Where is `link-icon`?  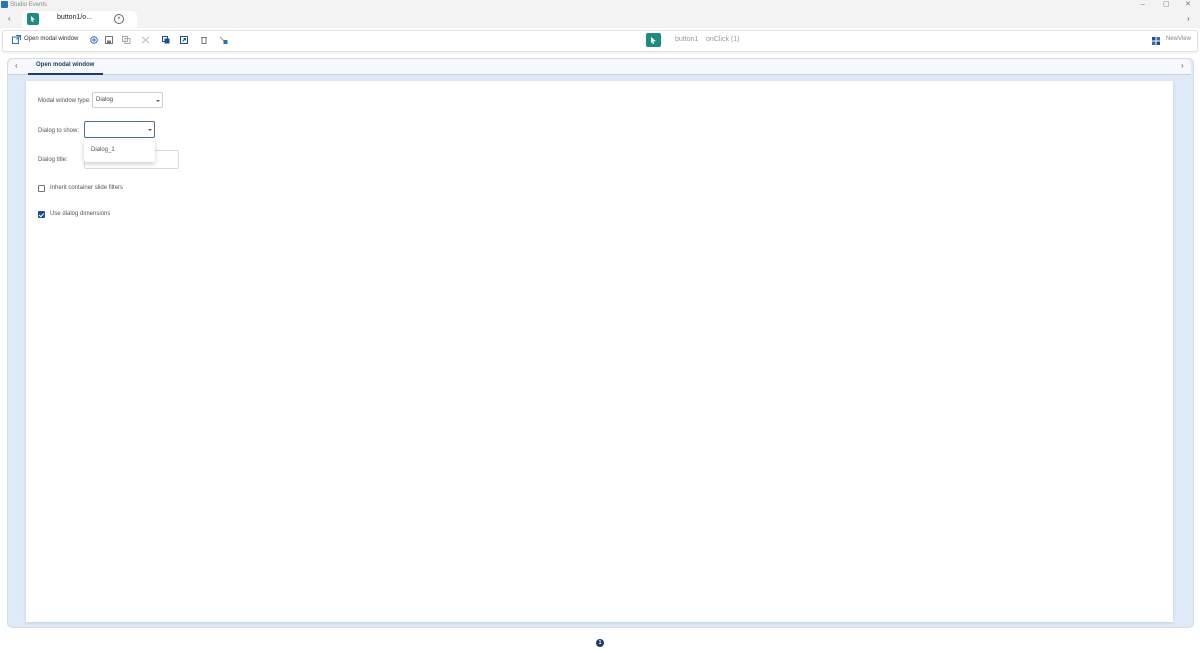 link-icon is located at coordinates (223, 40).